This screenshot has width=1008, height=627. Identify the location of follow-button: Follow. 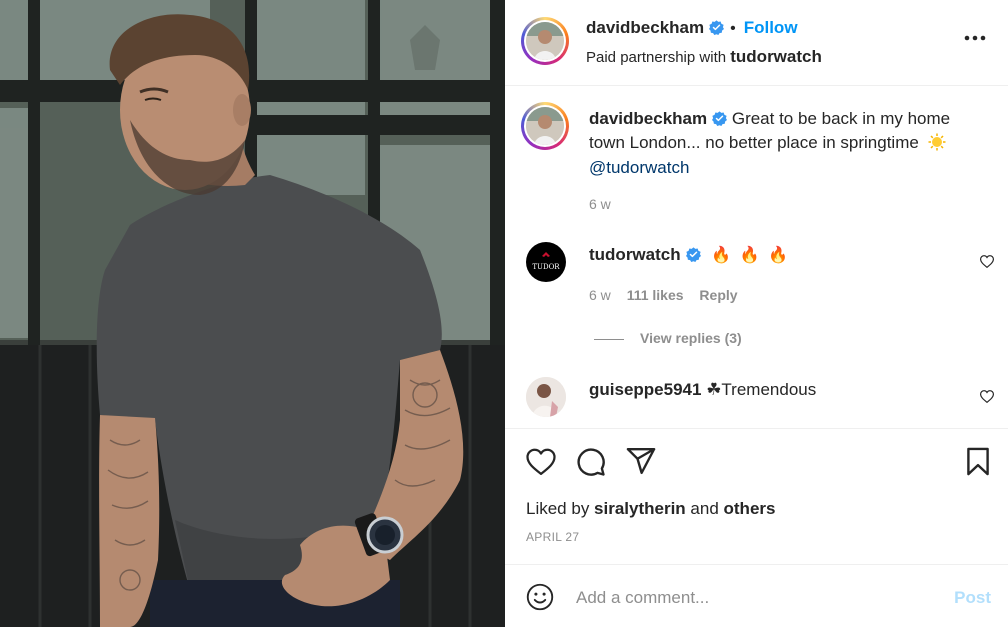
(771, 27).